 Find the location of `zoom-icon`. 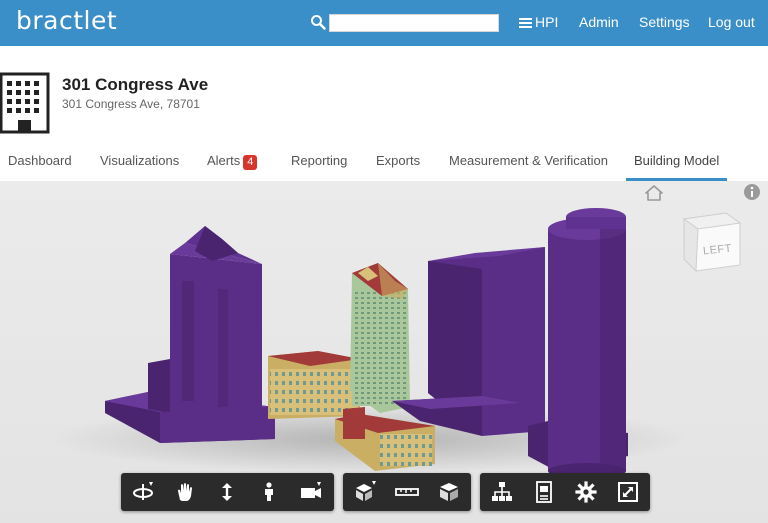

zoom-icon is located at coordinates (227, 492).